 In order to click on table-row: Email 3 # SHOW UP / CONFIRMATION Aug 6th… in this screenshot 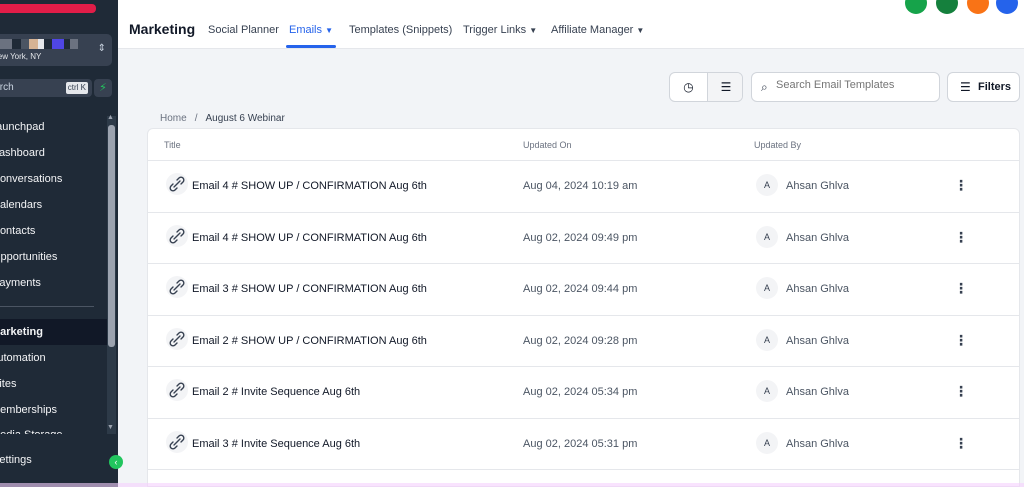, I will do `click(583, 290)`.